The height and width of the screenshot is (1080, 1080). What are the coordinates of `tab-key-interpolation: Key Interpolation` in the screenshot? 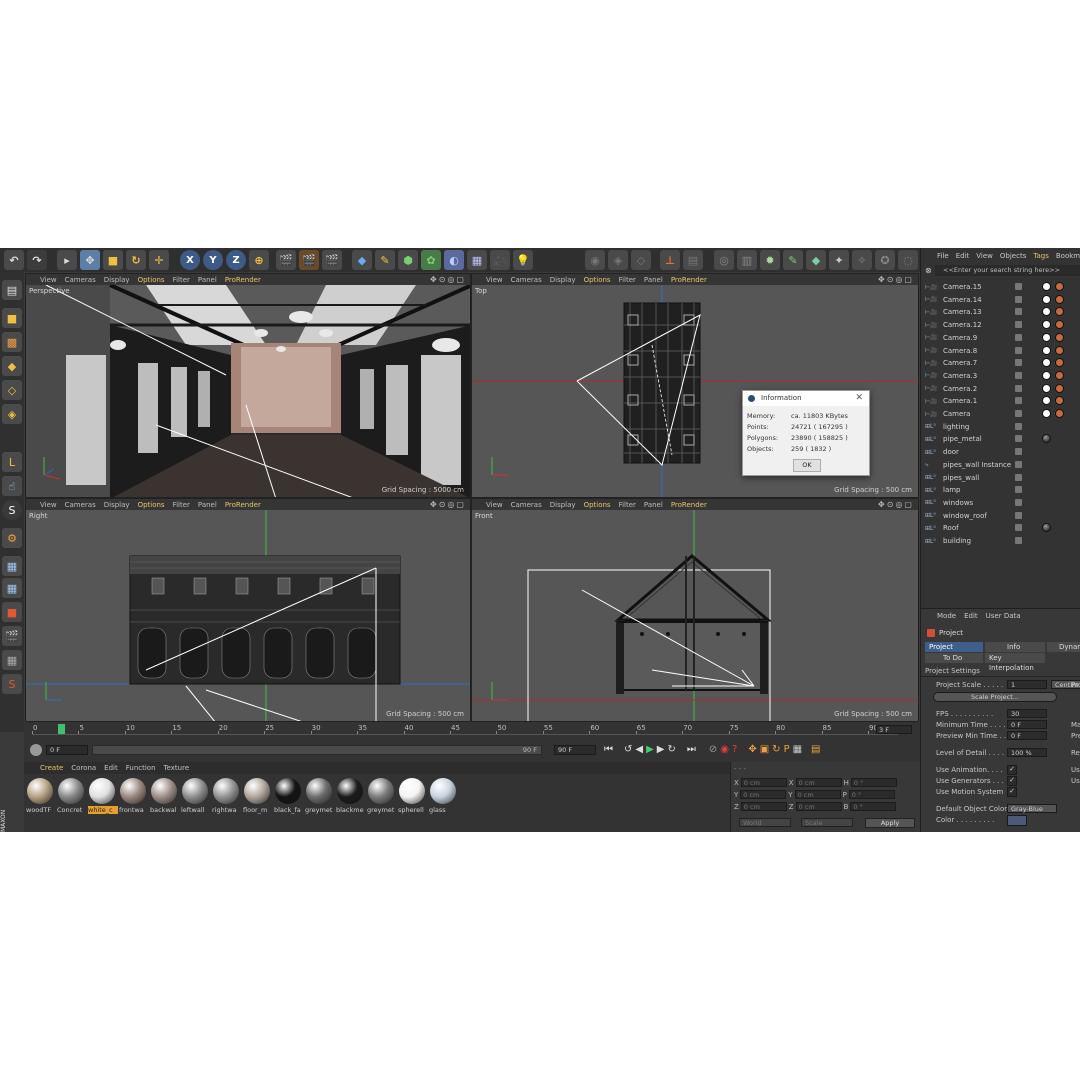 It's located at (1015, 662).